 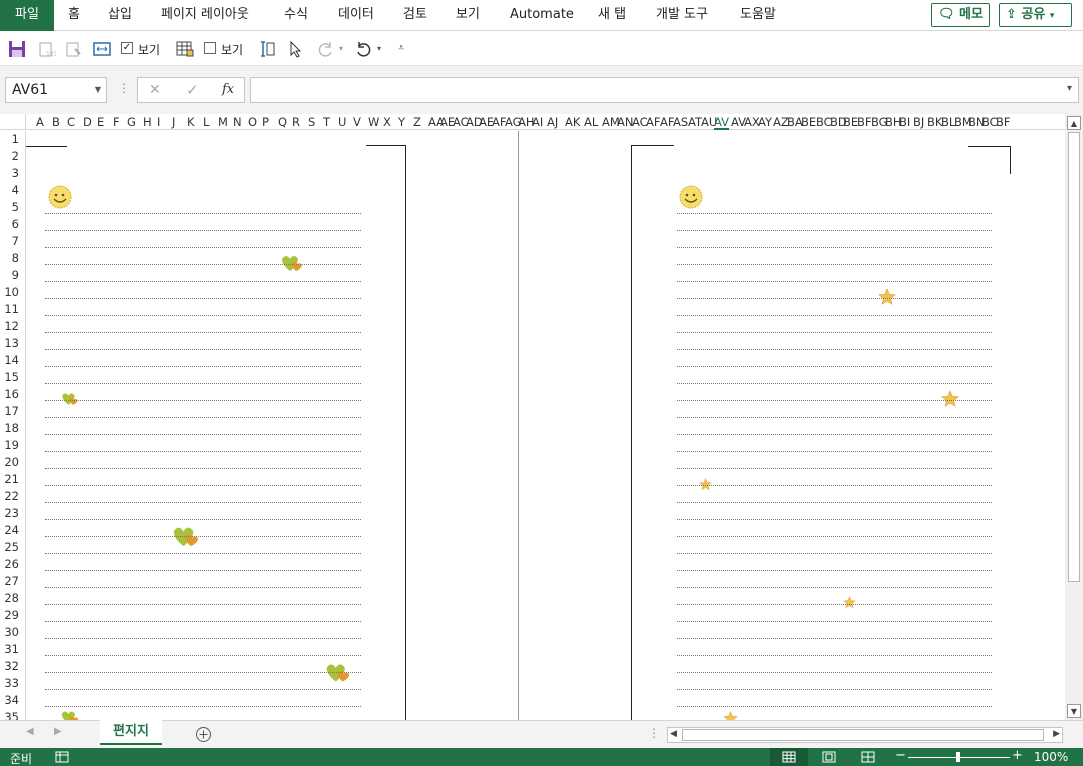 What do you see at coordinates (158, 122) in the screenshot?
I see `column-header: I` at bounding box center [158, 122].